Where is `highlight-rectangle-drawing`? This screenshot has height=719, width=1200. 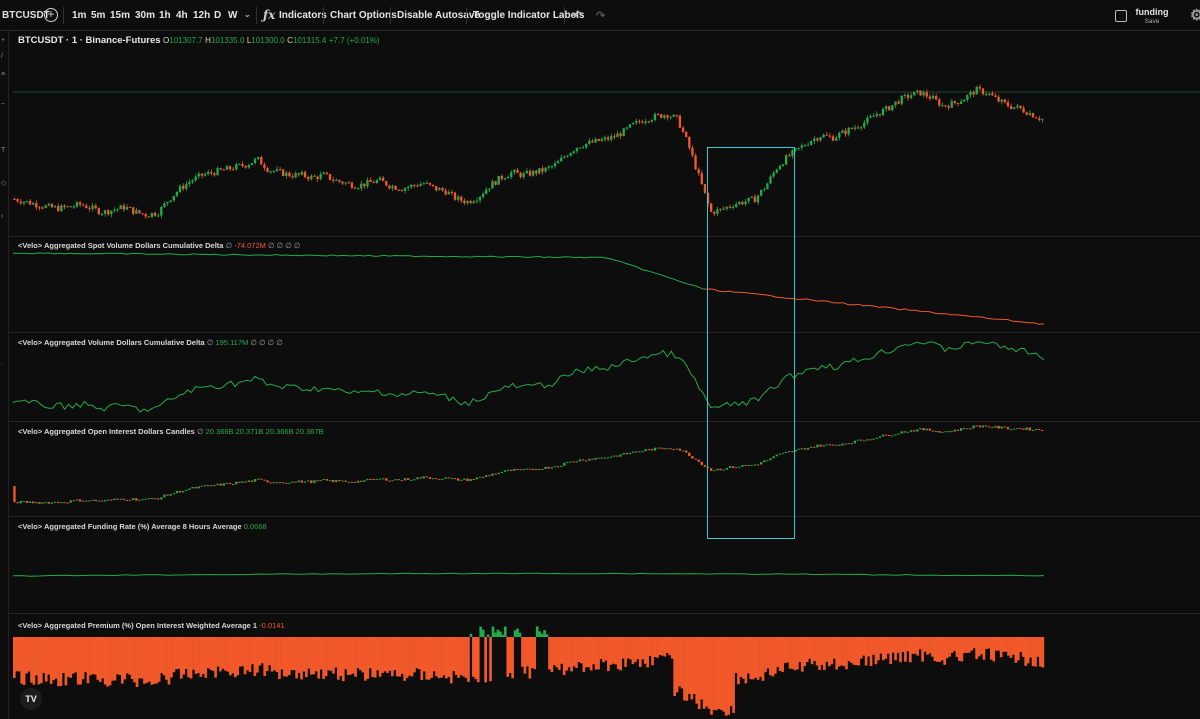 highlight-rectangle-drawing is located at coordinates (751, 343).